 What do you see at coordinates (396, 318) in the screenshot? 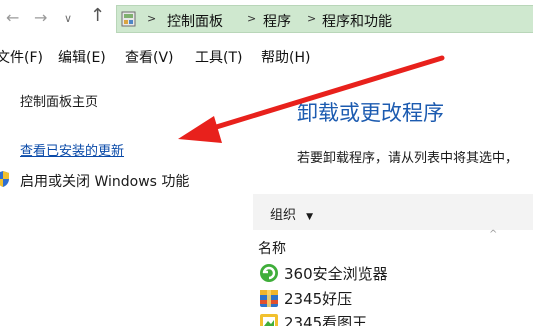
I see `program-row: 2345看图王` at bounding box center [396, 318].